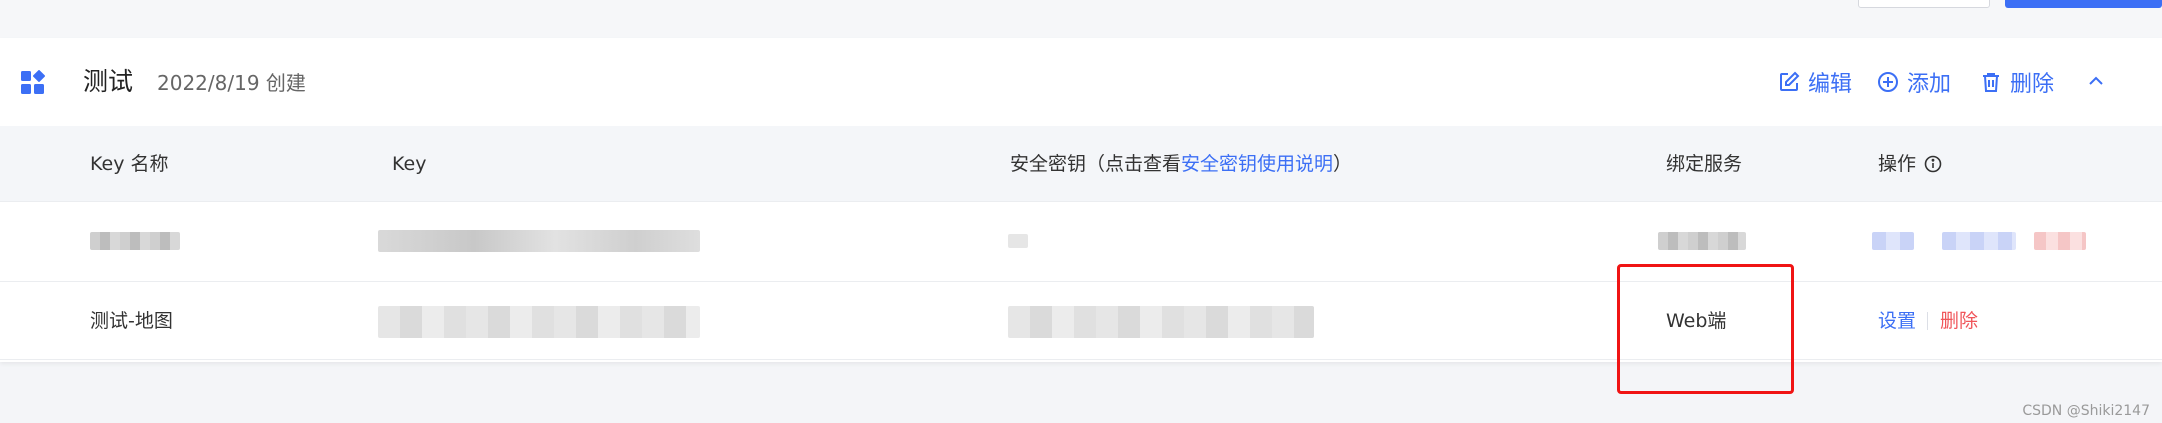 This screenshot has width=2162, height=423. What do you see at coordinates (1790, 81) in the screenshot?
I see `edit-icon` at bounding box center [1790, 81].